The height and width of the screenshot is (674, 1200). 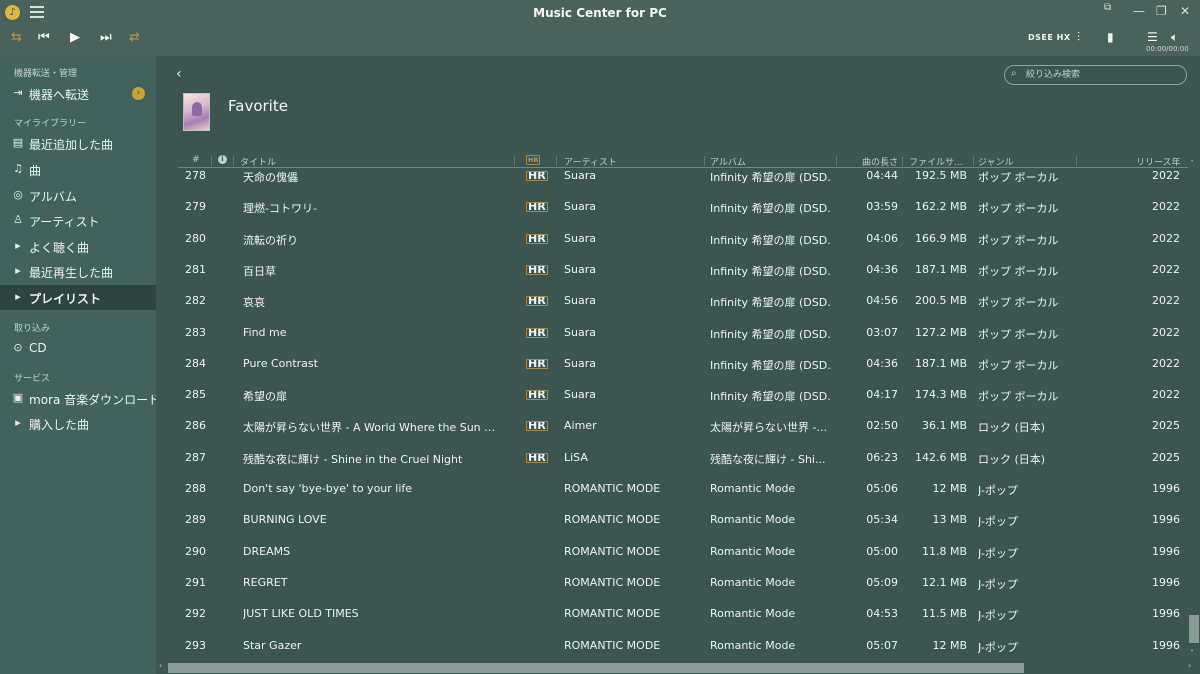 What do you see at coordinates (1166, 395) in the screenshot?
I see `track-release-year: 2022` at bounding box center [1166, 395].